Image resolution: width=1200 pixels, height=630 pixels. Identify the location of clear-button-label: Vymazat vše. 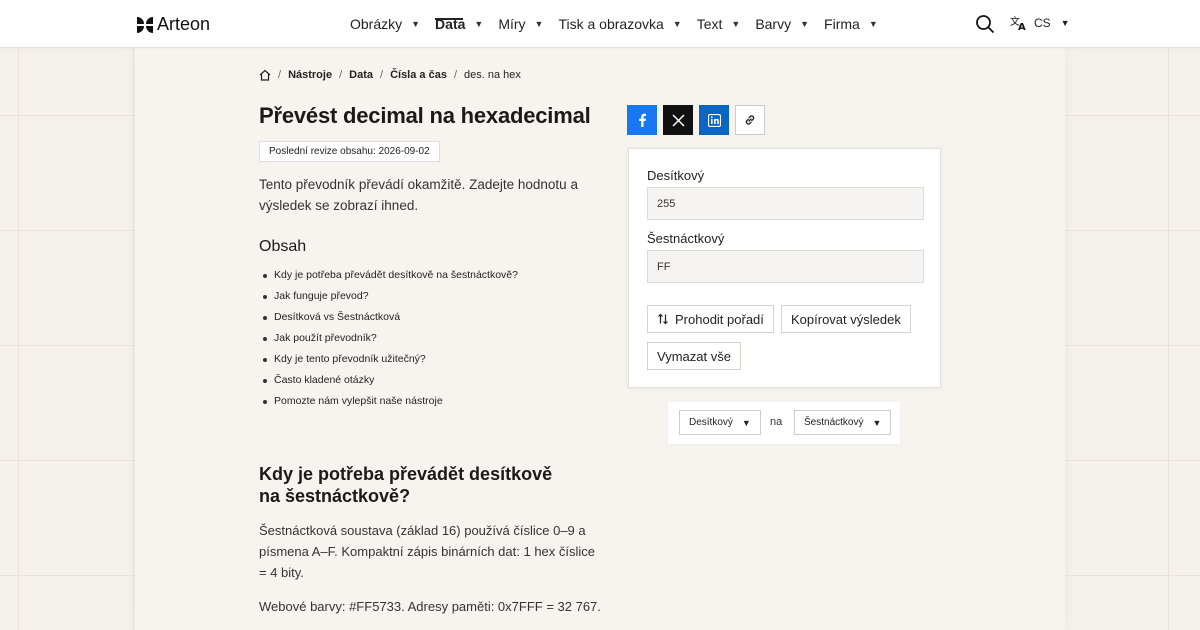
(694, 356).